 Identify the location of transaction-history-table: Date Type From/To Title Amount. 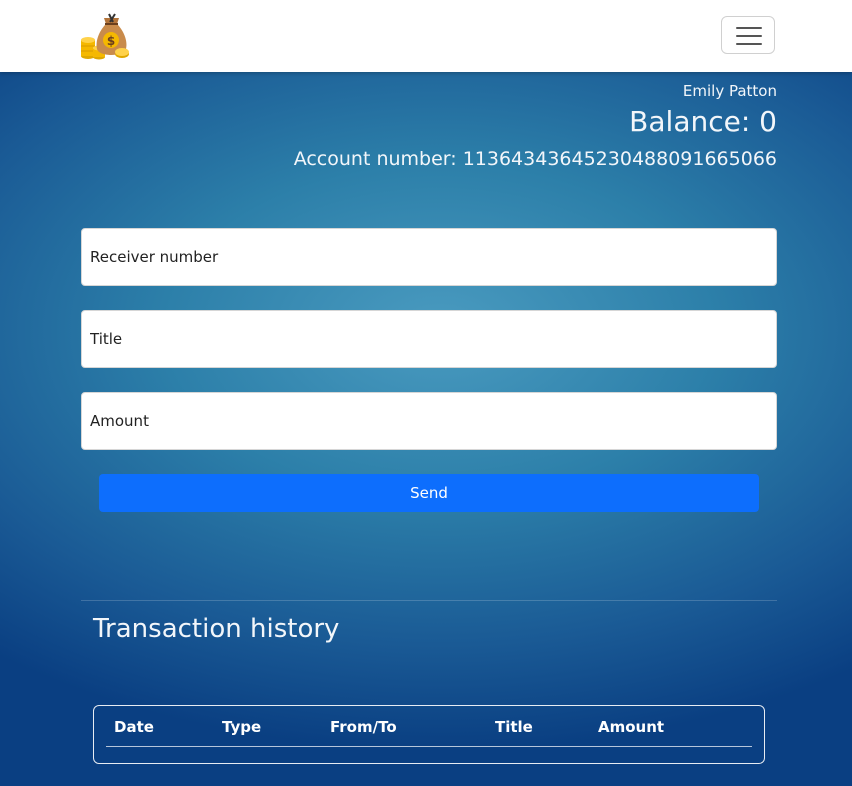
(429, 734).